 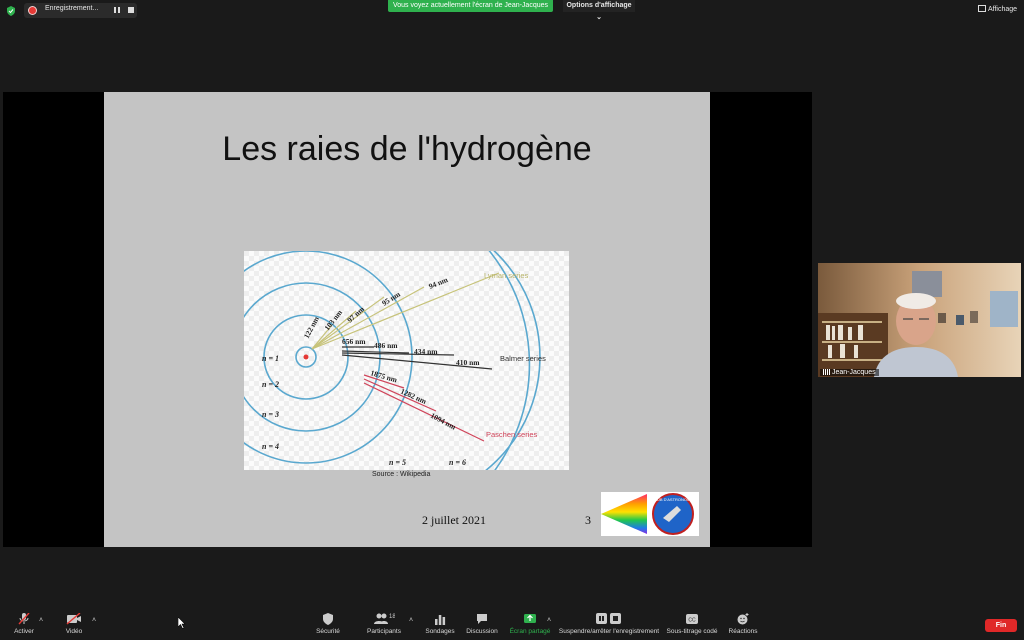 What do you see at coordinates (24, 631) in the screenshot?
I see `unmute-label: Activer` at bounding box center [24, 631].